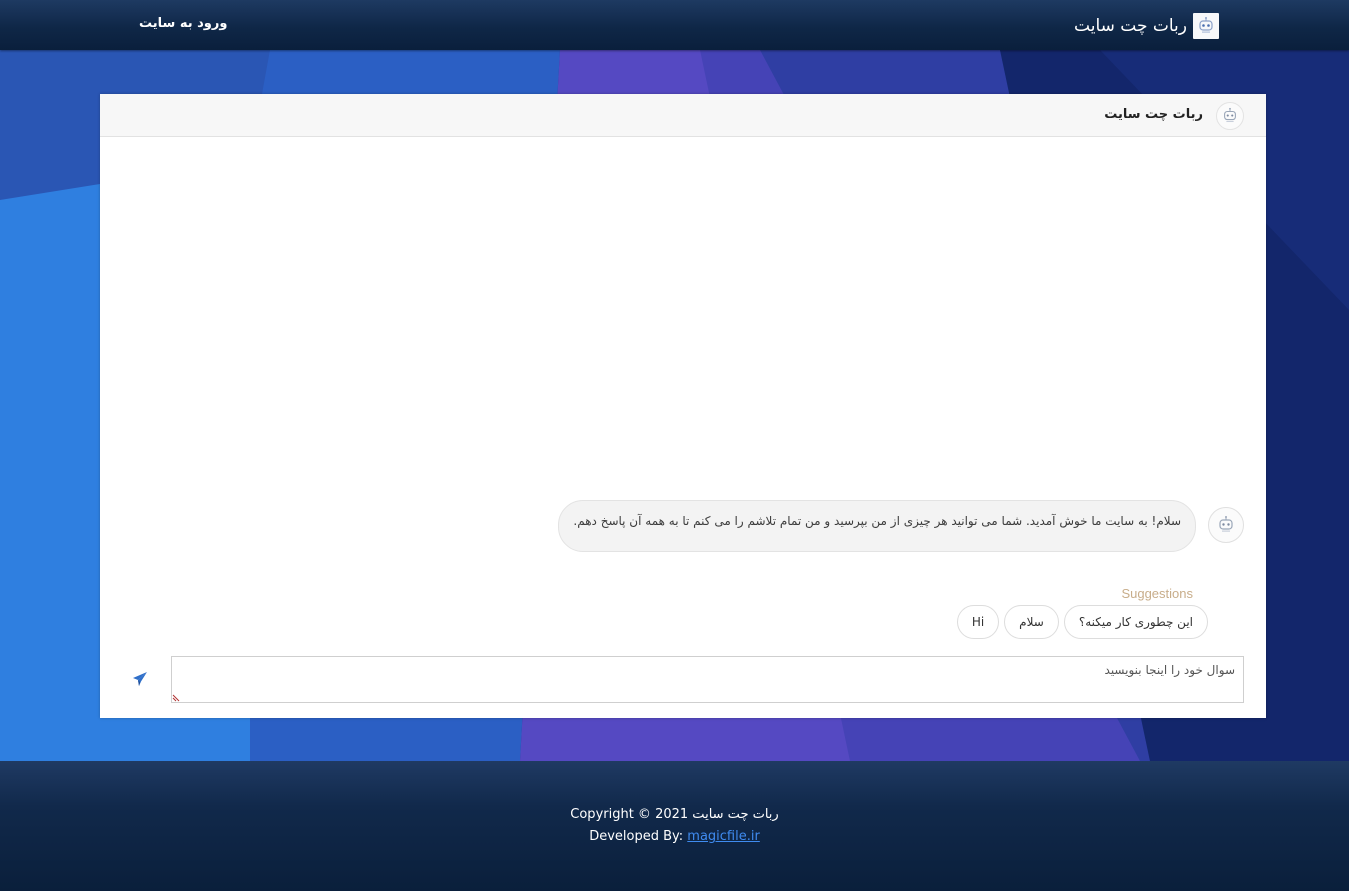  Describe the element at coordinates (183, 23) in the screenshot. I see `login-link: ورود به سایت` at that location.